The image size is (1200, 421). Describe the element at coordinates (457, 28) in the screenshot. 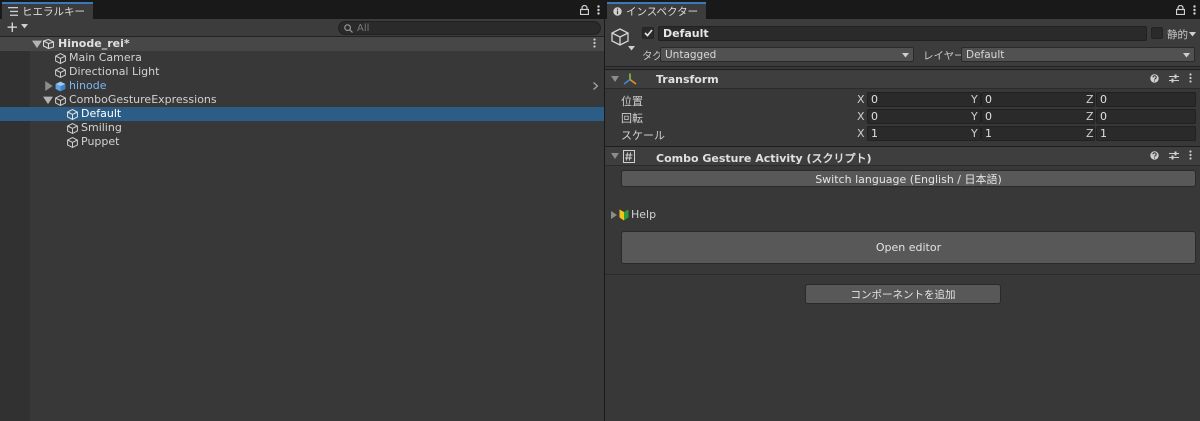

I see `search-input` at that location.